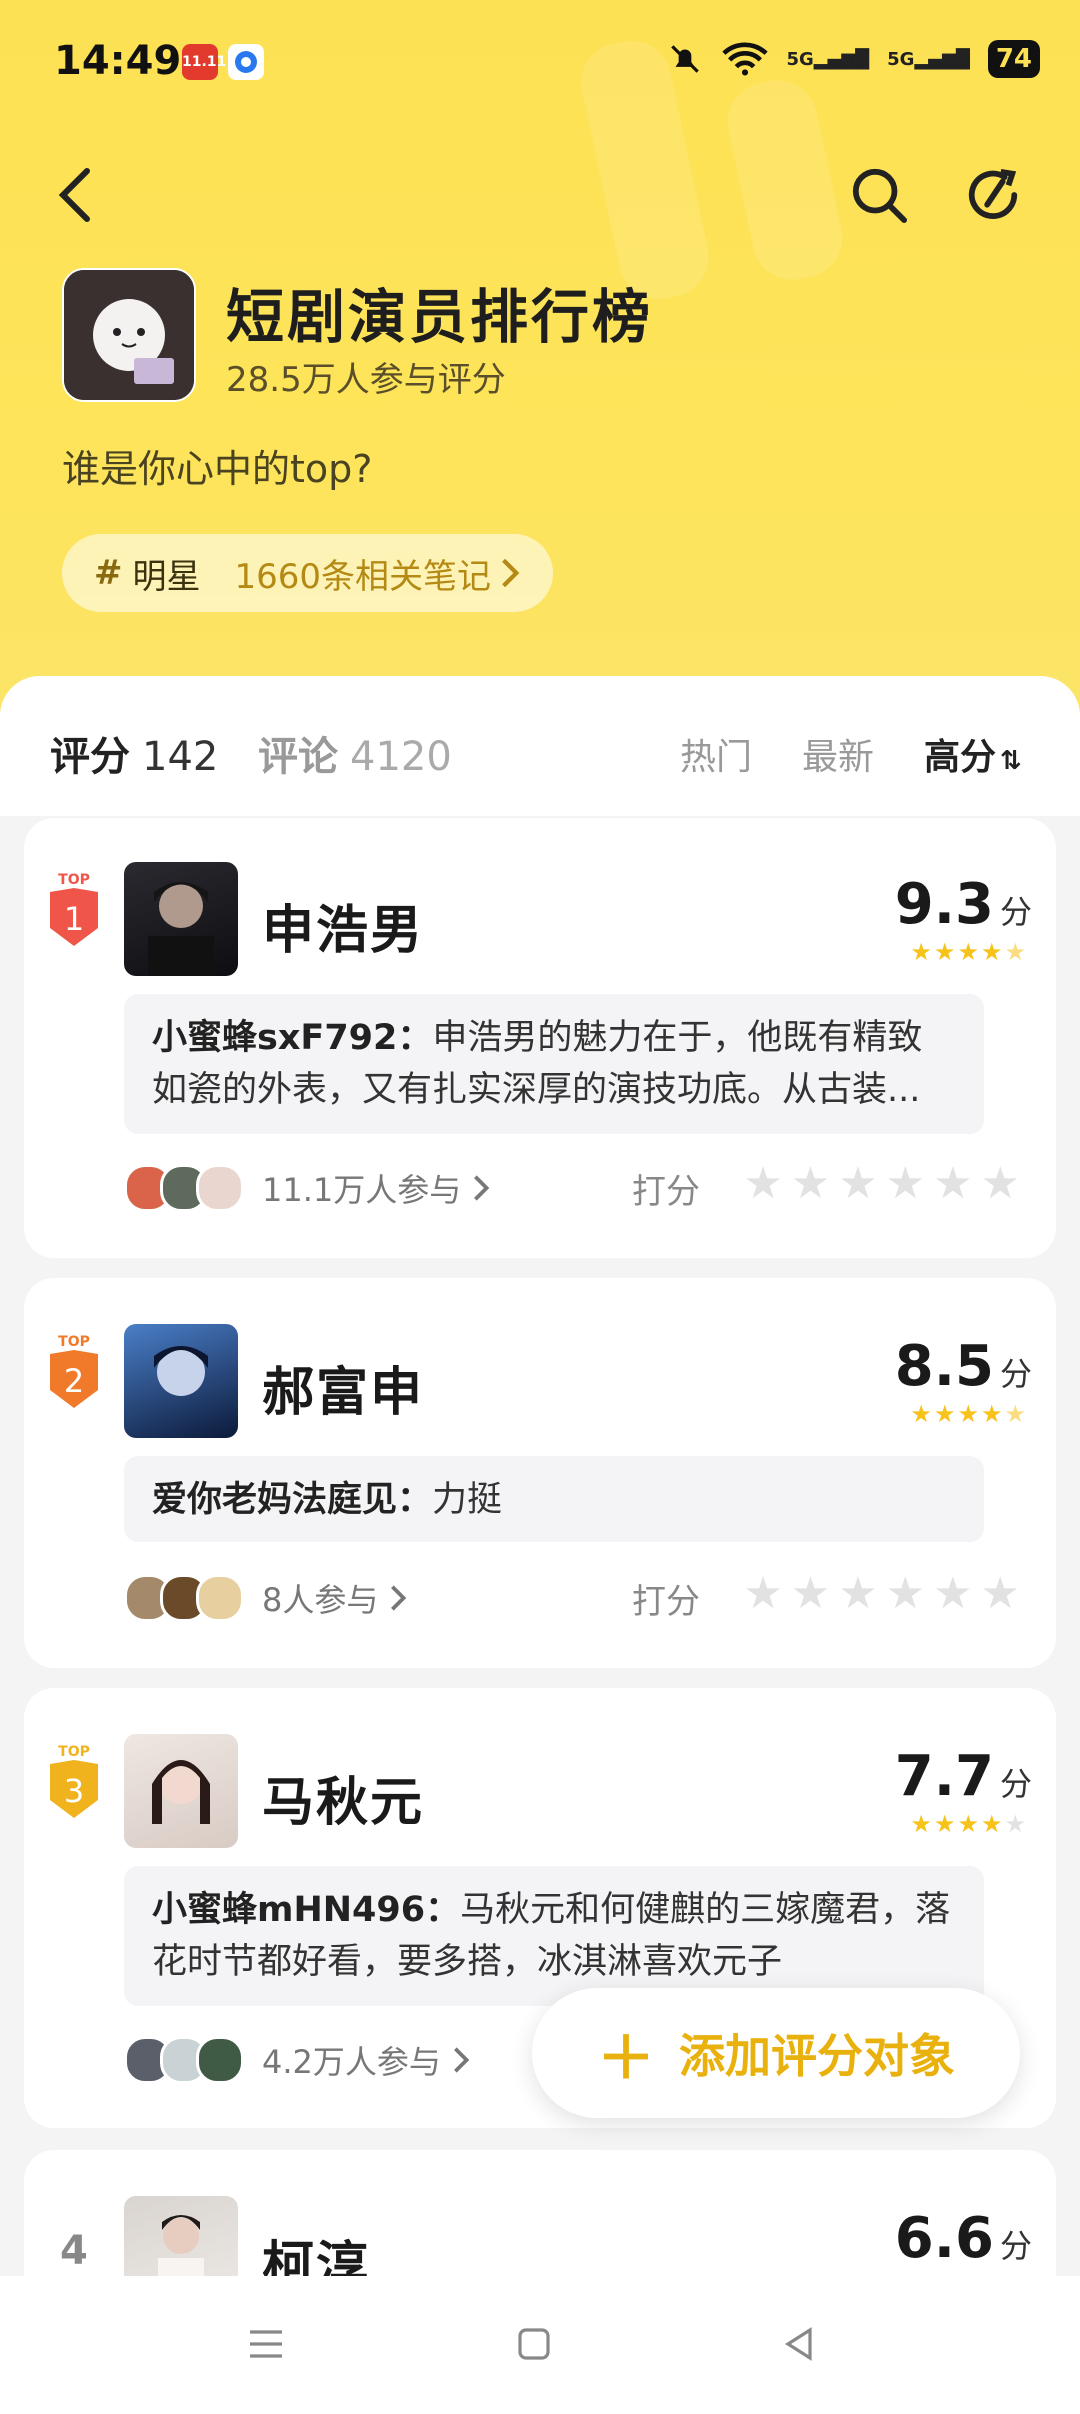 This screenshot has width=1080, height=2414. Describe the element at coordinates (467, 1500) in the screenshot. I see `comment-text: 力挺` at that location.